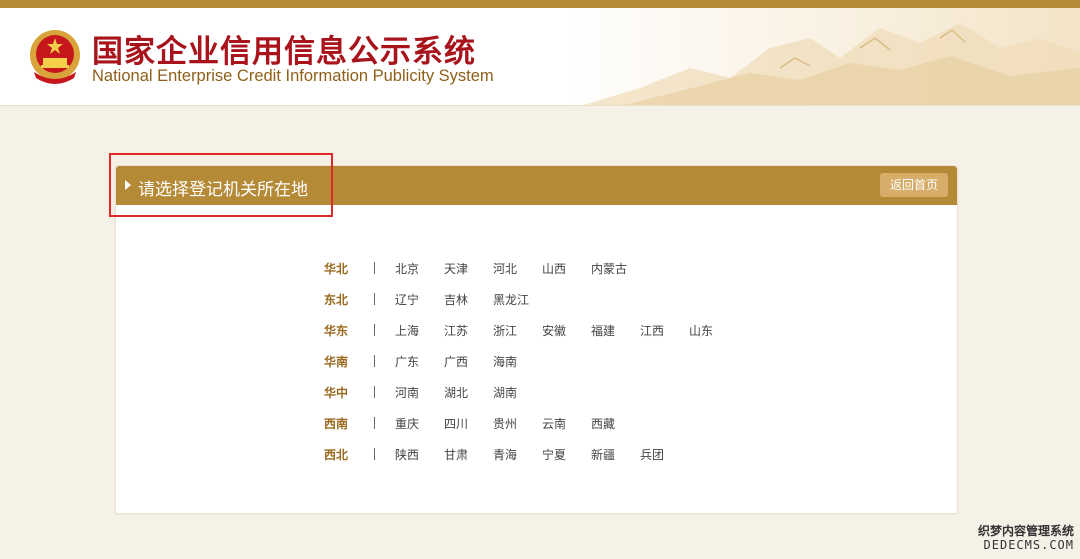  I want to click on province-link: 辽宁, so click(407, 299).